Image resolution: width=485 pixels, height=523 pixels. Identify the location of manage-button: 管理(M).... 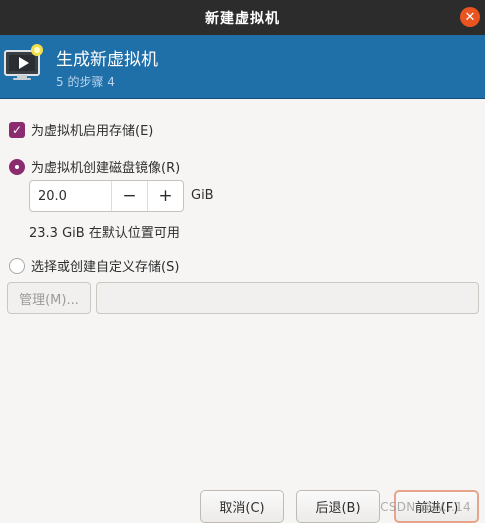
(49, 298).